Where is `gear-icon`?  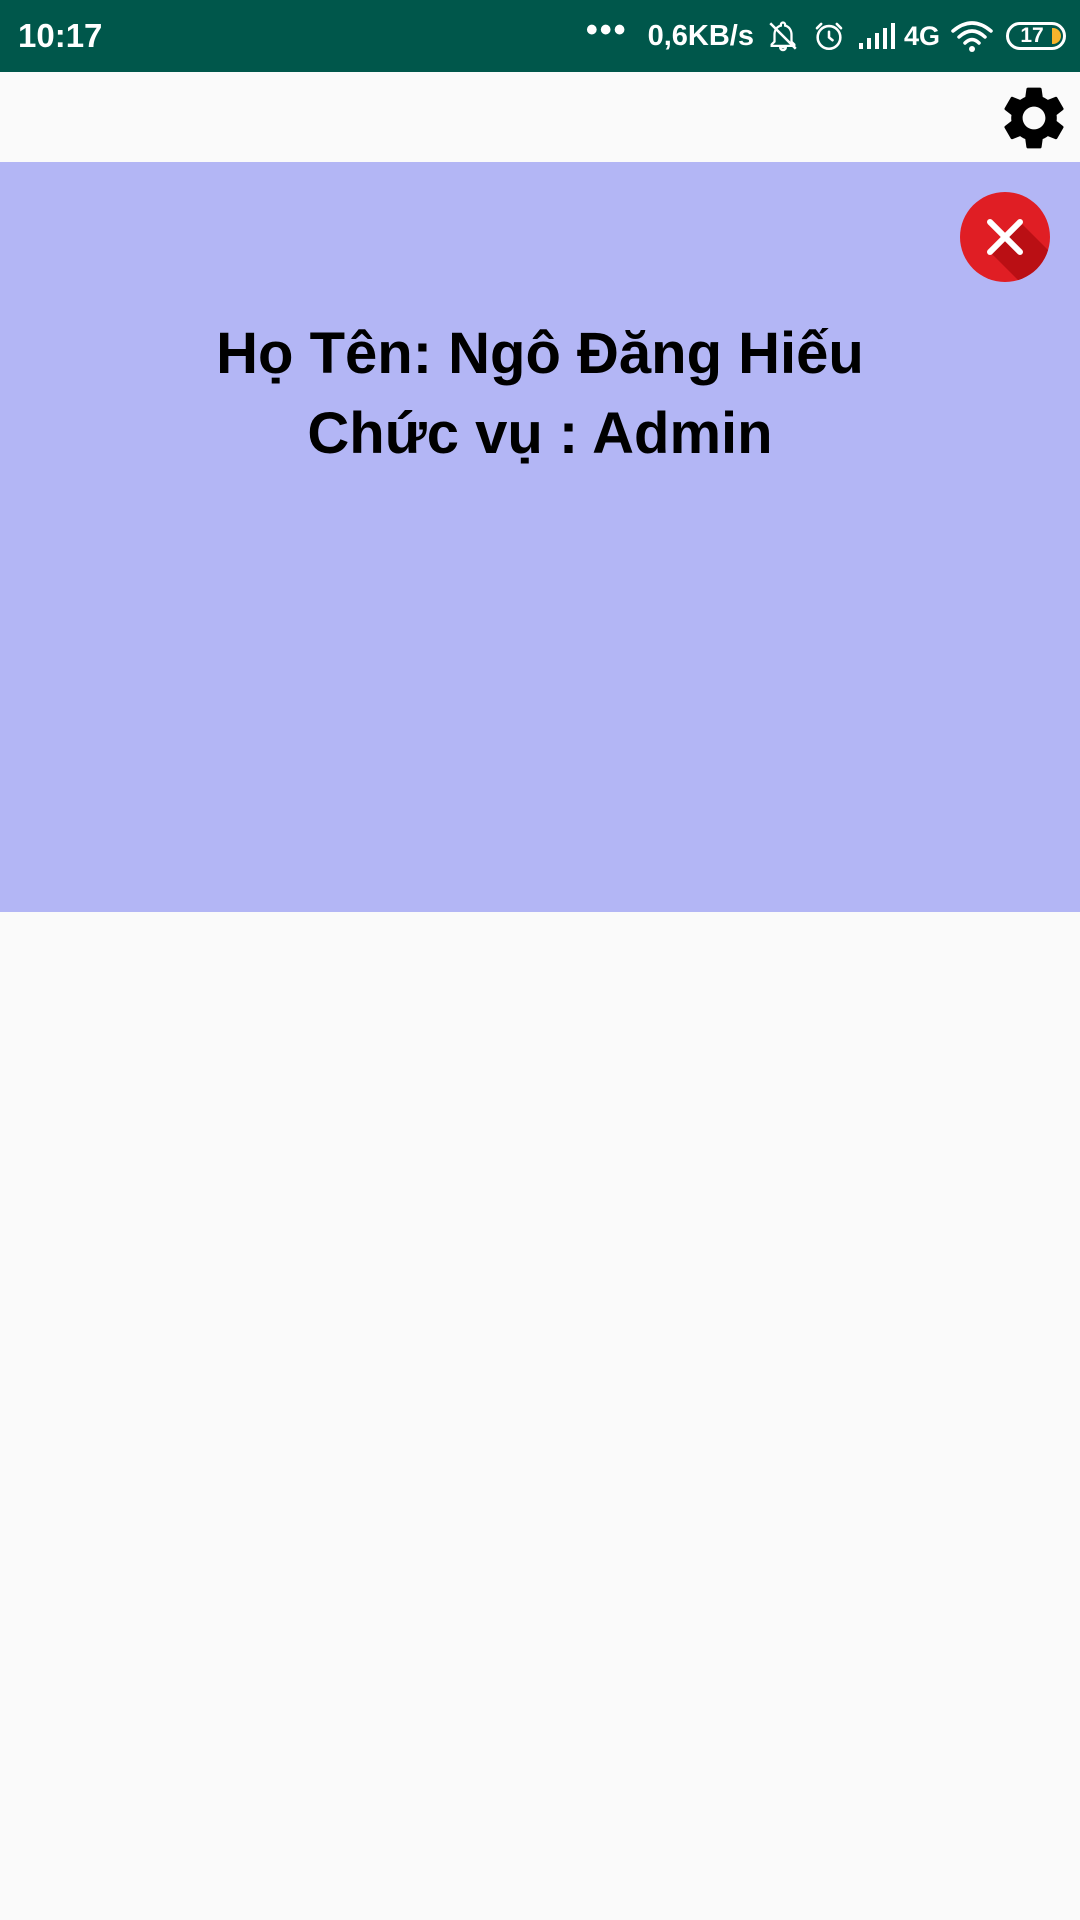
gear-icon is located at coordinates (1034, 118).